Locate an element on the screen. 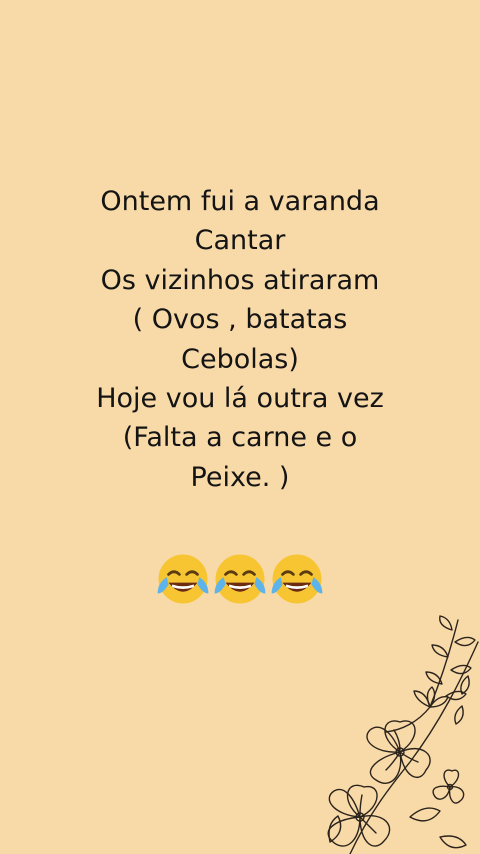  text-line: Os vizinhos atiraram is located at coordinates (240, 280).